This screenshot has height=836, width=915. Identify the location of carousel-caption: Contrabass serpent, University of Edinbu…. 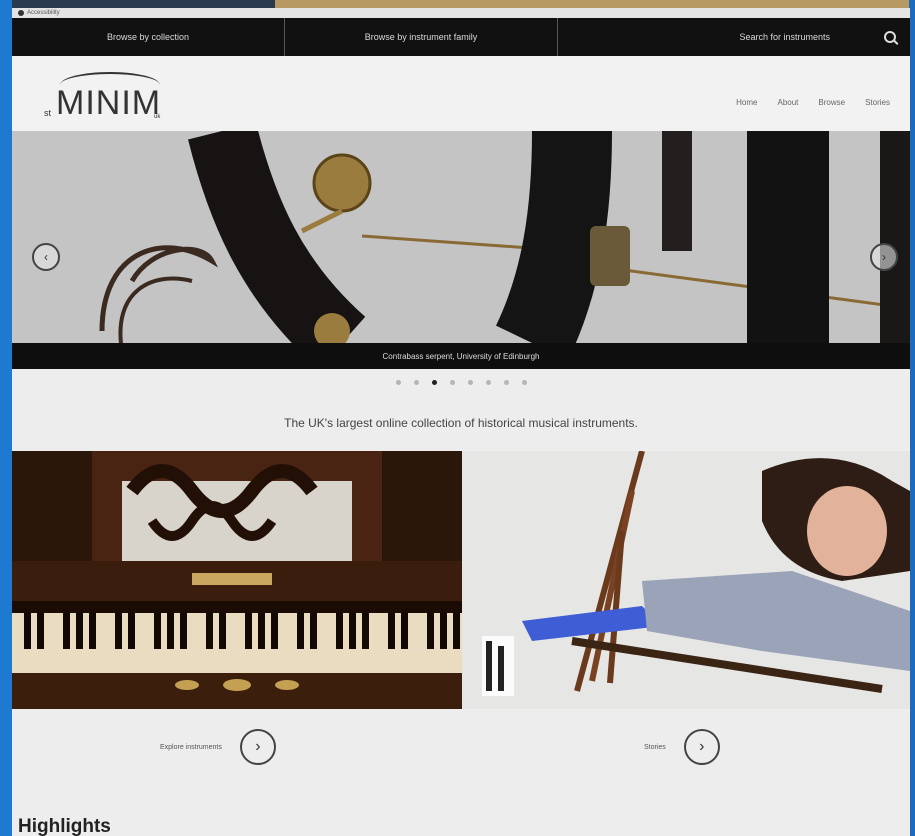
(461, 356).